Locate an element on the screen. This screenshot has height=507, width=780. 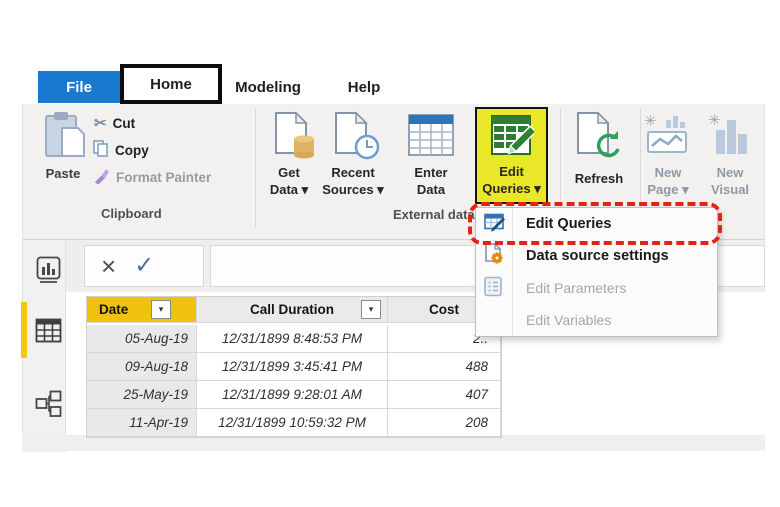
copy-button: Copy is located at coordinates (121, 150).